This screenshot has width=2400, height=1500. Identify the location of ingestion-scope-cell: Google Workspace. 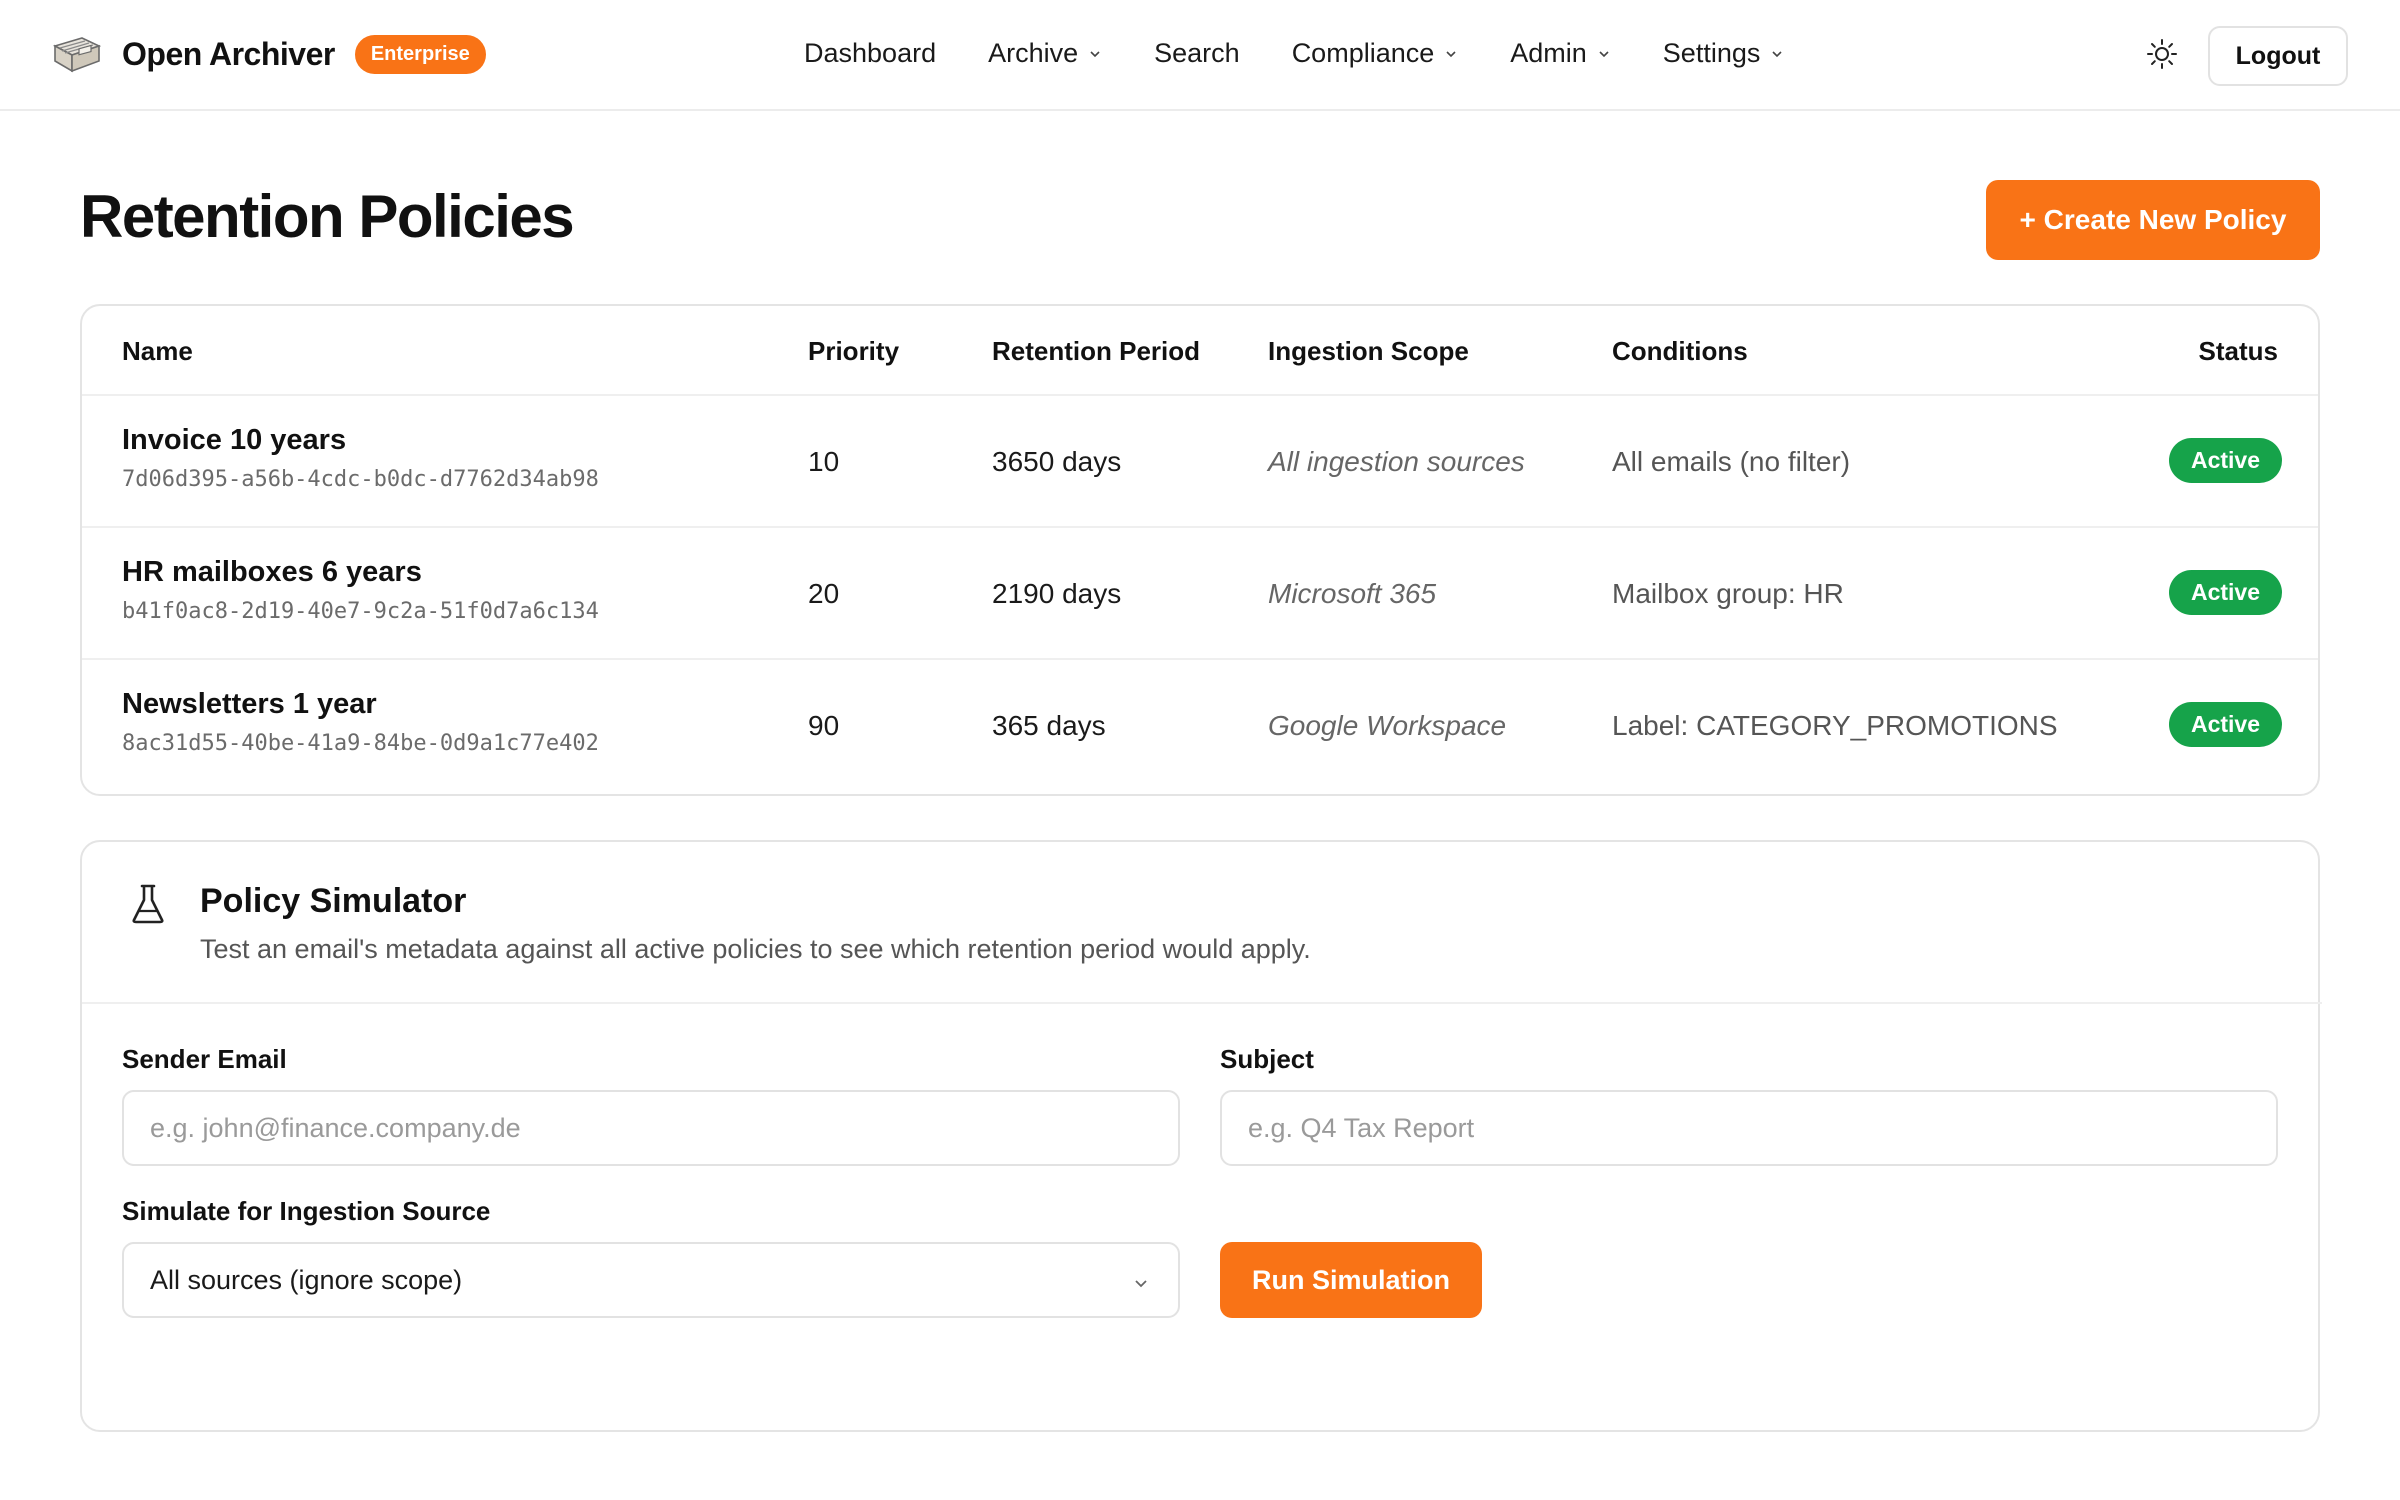
(1387, 725).